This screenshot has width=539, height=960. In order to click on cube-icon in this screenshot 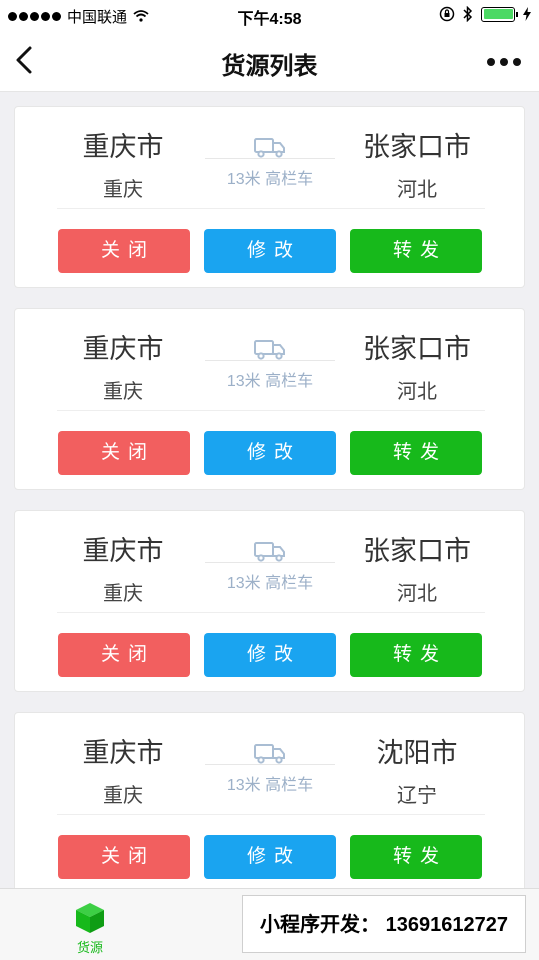, I will do `click(90, 918)`.